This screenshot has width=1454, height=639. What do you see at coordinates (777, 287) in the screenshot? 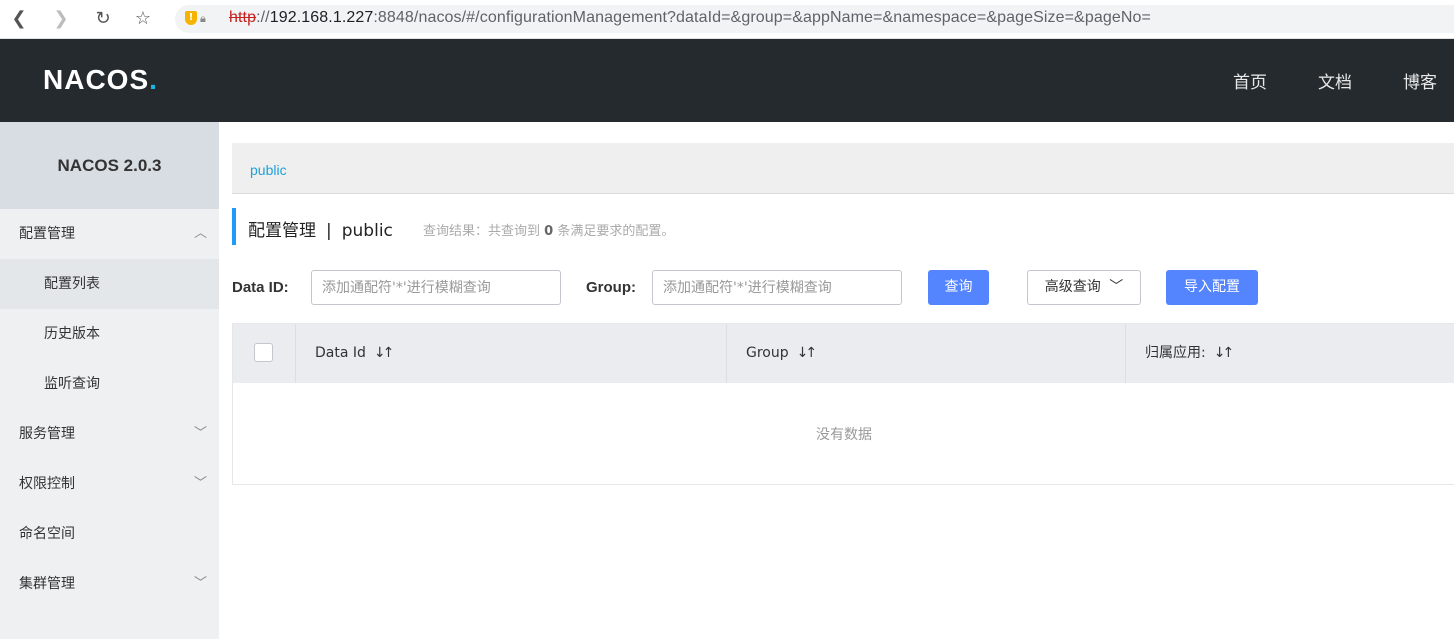
I see `group-input` at bounding box center [777, 287].